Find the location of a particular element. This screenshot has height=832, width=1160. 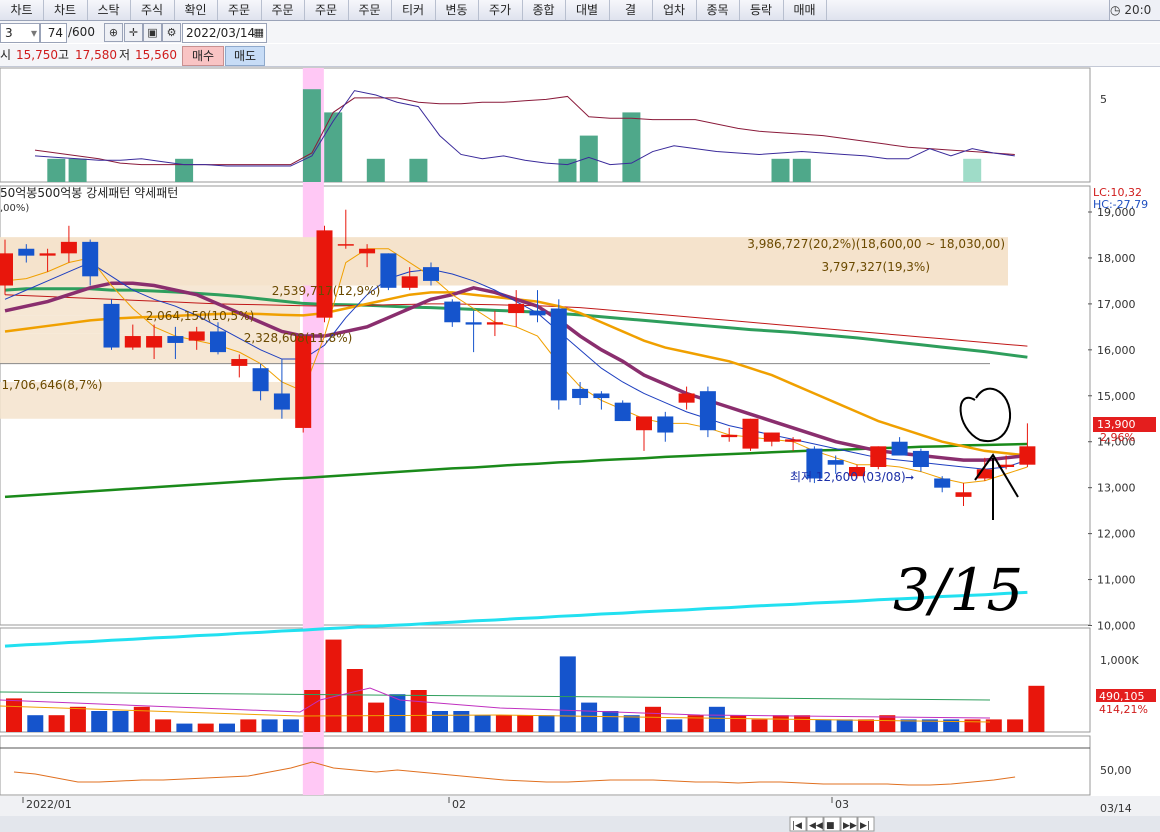

zone-label-0: 3,986,727(20,2%)(18,600,00 ~ 18,030,00) is located at coordinates (876, 244).